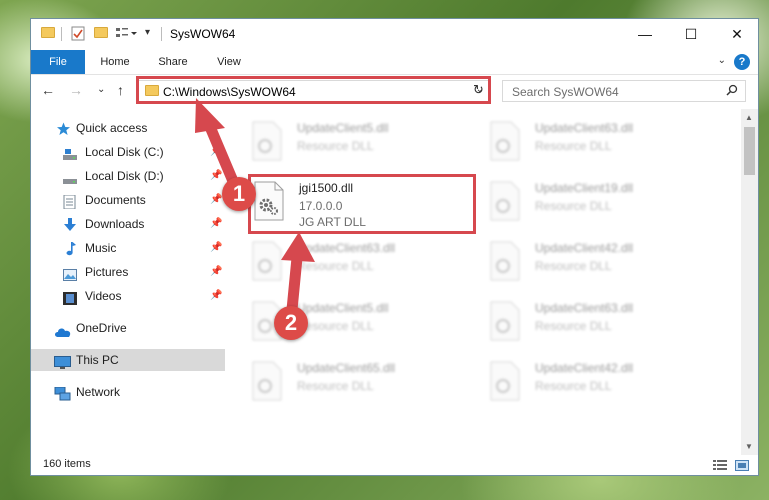 This screenshot has height=500, width=769. What do you see at coordinates (394, 34) in the screenshot?
I see `title-bar: ▾ SysWOW64 — ☐ ✕` at bounding box center [394, 34].